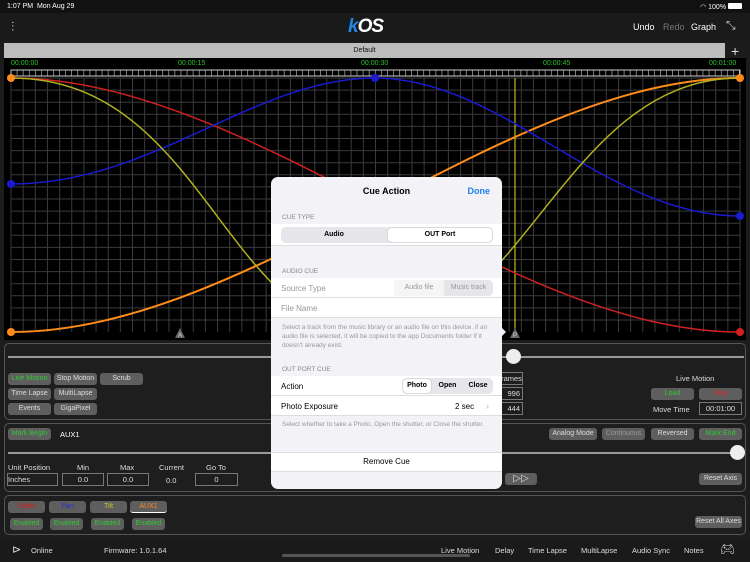  What do you see at coordinates (171, 480) in the screenshot?
I see `current-value: 0.0` at bounding box center [171, 480].